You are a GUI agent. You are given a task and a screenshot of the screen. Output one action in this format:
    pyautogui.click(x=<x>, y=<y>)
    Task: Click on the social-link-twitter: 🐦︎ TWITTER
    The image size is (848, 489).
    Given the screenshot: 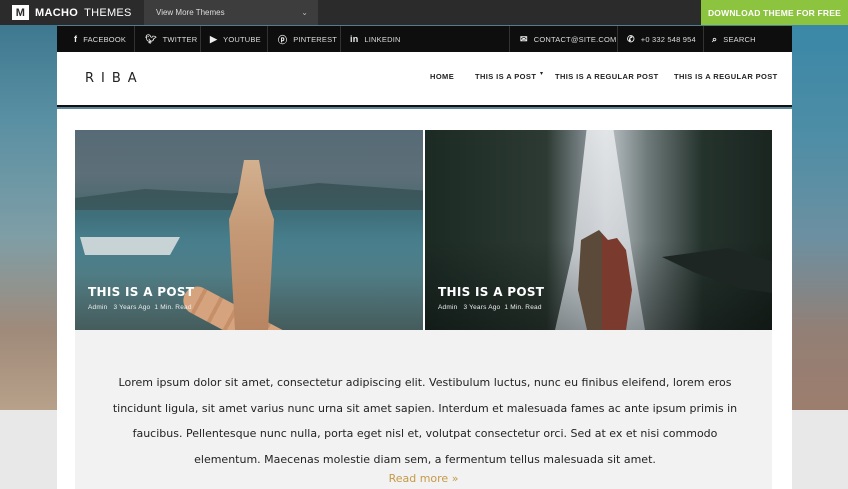 What is the action you would take?
    pyautogui.click(x=171, y=39)
    